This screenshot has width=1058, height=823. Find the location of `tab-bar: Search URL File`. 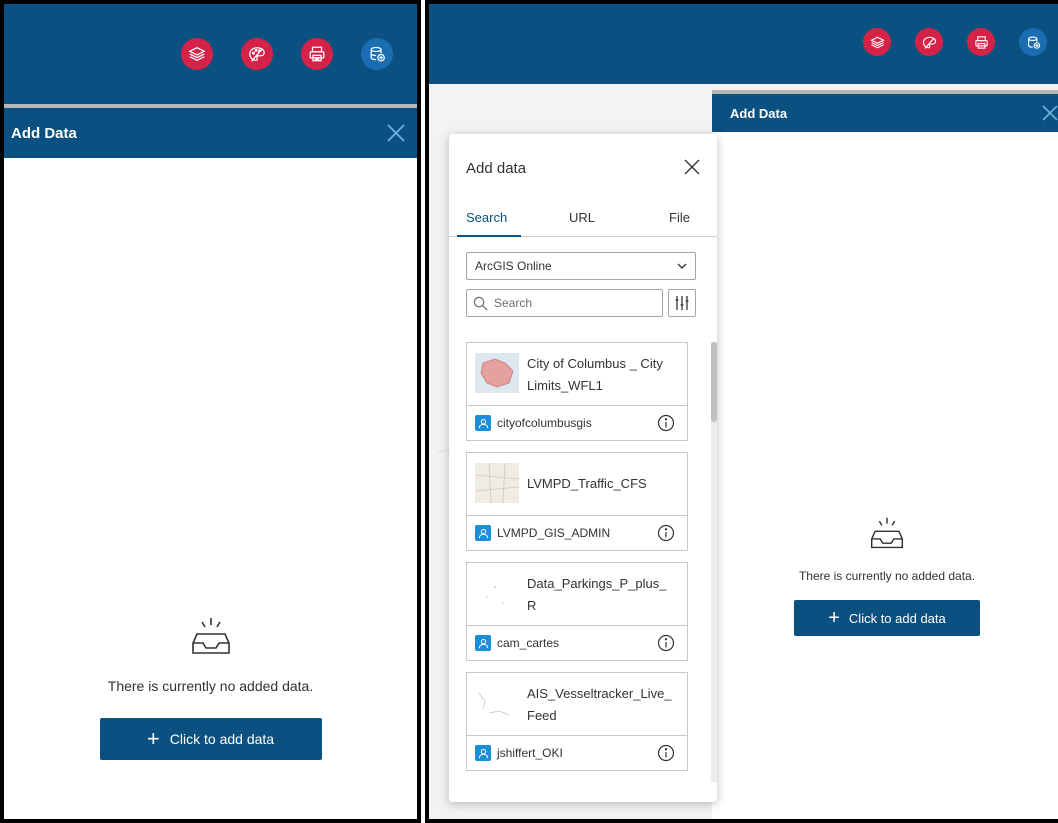

tab-bar: Search URL File is located at coordinates (583, 219).